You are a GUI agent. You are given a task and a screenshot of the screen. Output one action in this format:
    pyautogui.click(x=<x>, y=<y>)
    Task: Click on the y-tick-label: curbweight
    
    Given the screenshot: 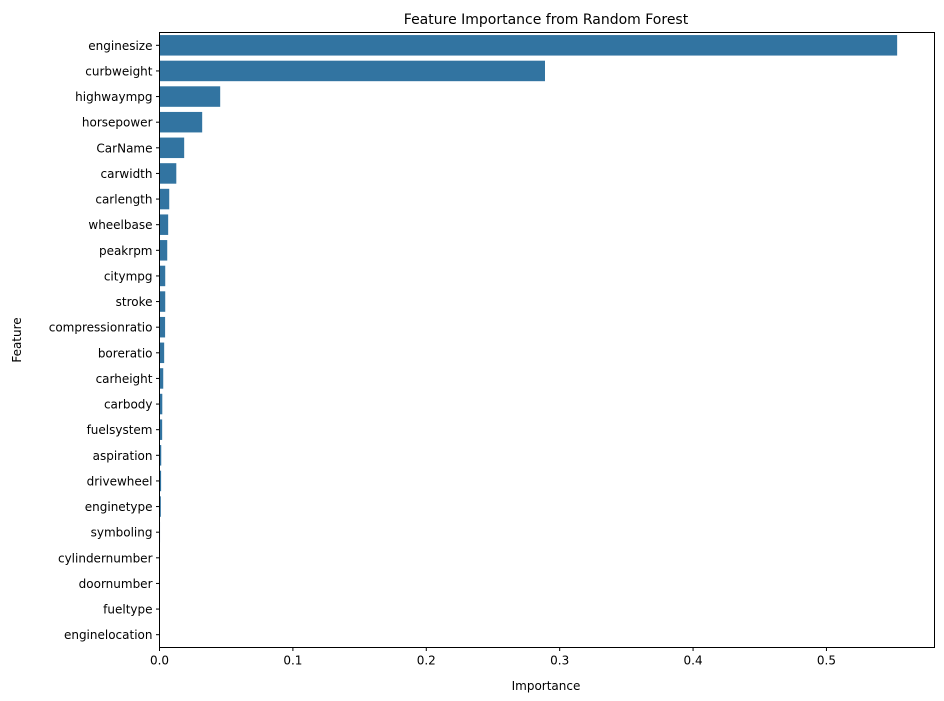 What is the action you would take?
    pyautogui.click(x=119, y=71)
    